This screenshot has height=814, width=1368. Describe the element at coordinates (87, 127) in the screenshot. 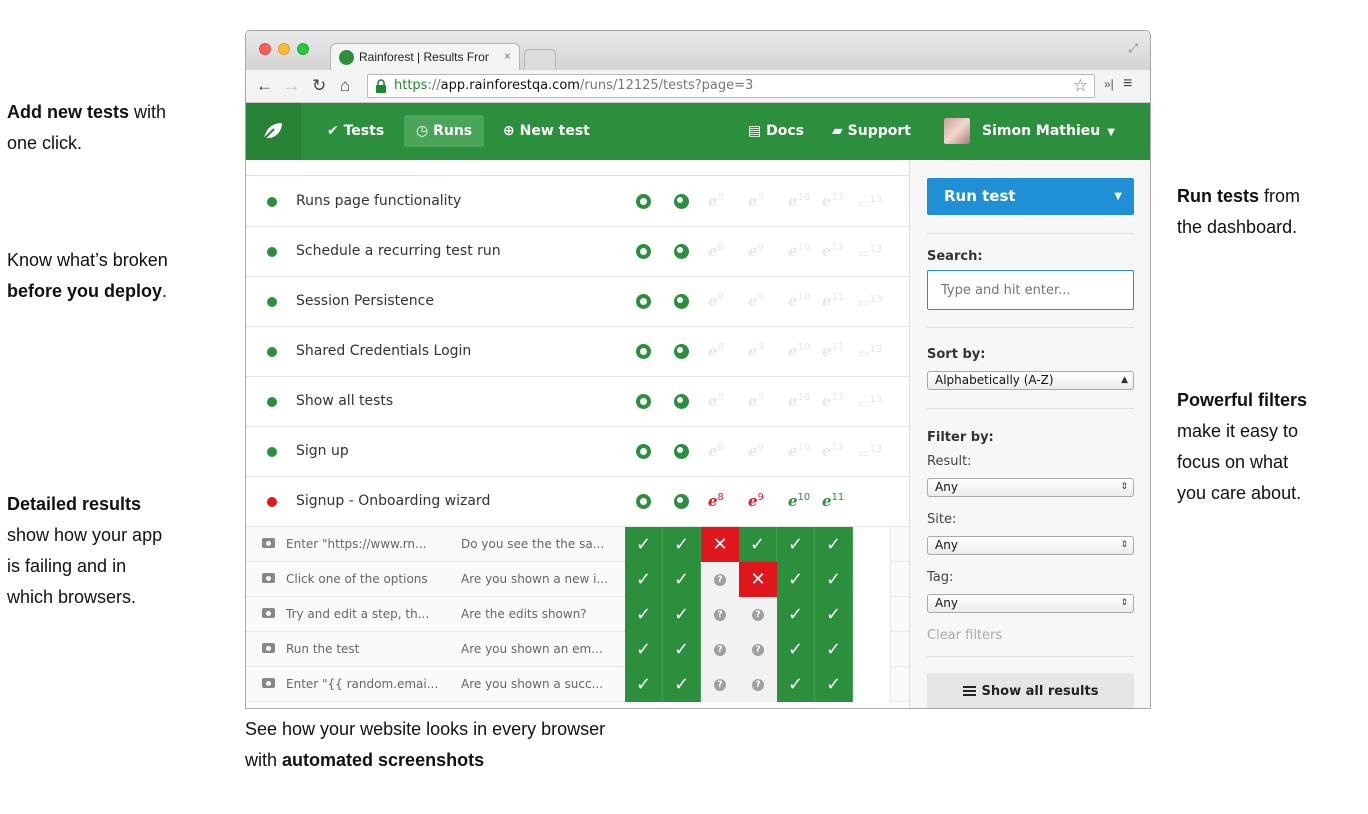

I see `note-add-tests: Add new tests with one click.` at that location.